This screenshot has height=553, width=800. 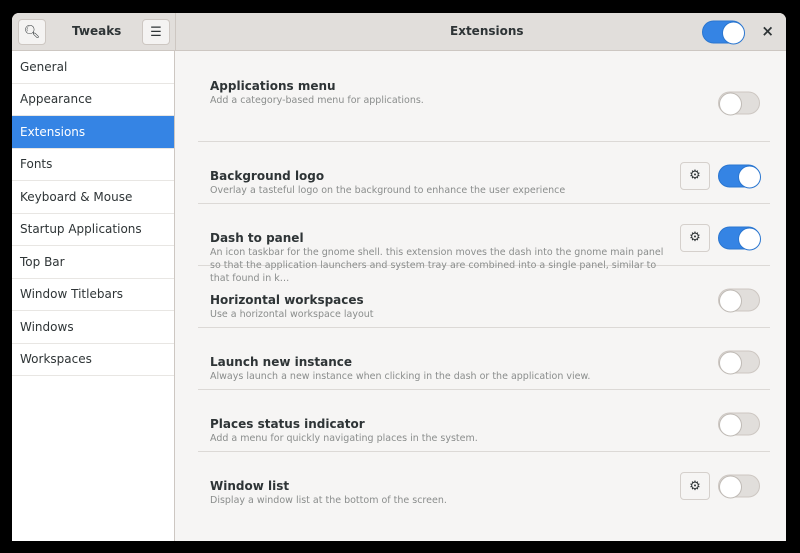 I want to click on hamburger-menu-icon: ☰, so click(x=156, y=32).